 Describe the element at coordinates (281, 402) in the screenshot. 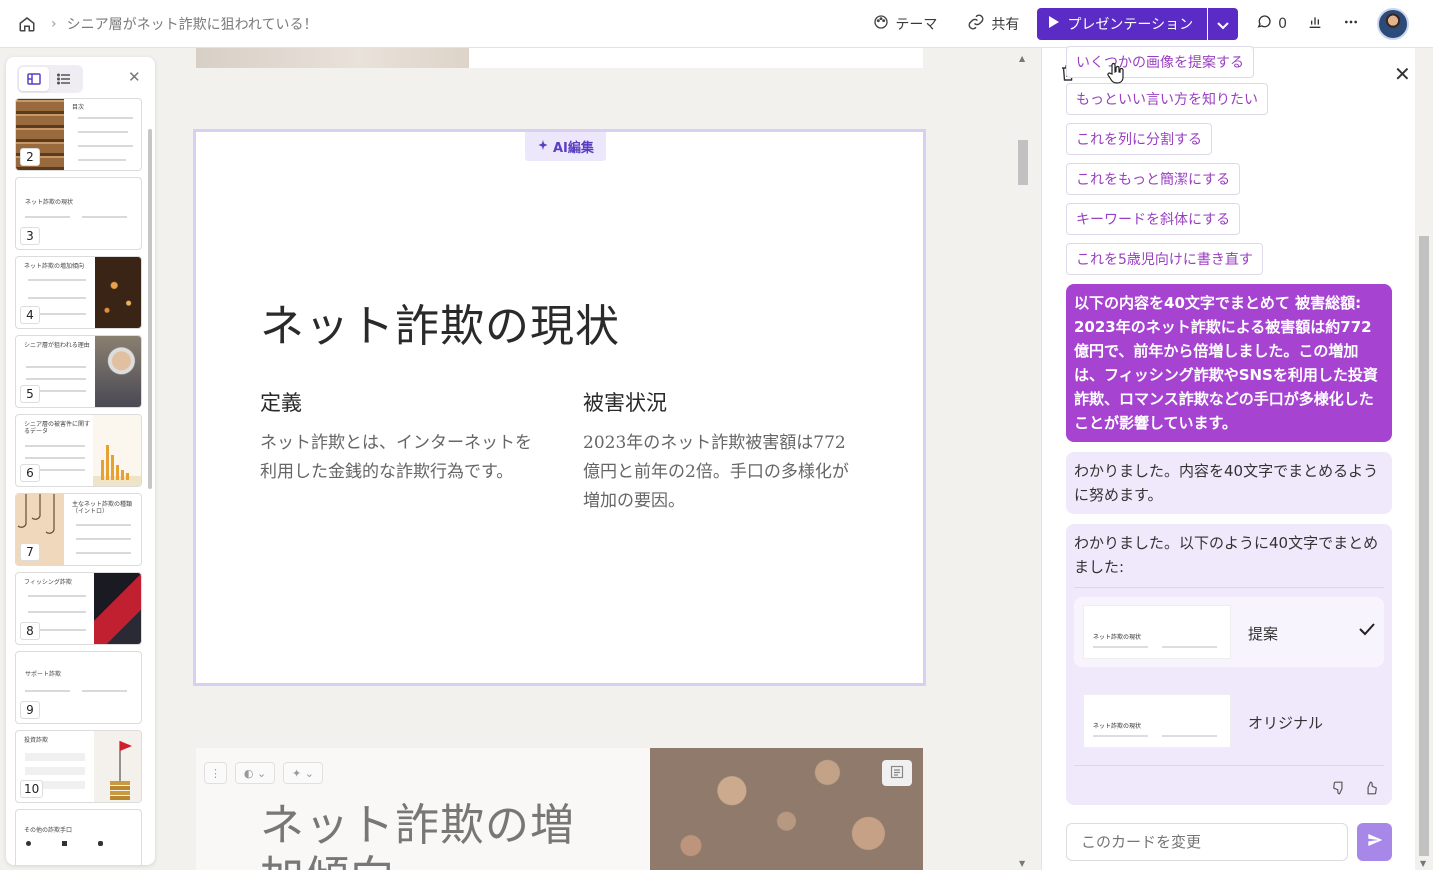

I see `definition-heading: 定義` at that location.